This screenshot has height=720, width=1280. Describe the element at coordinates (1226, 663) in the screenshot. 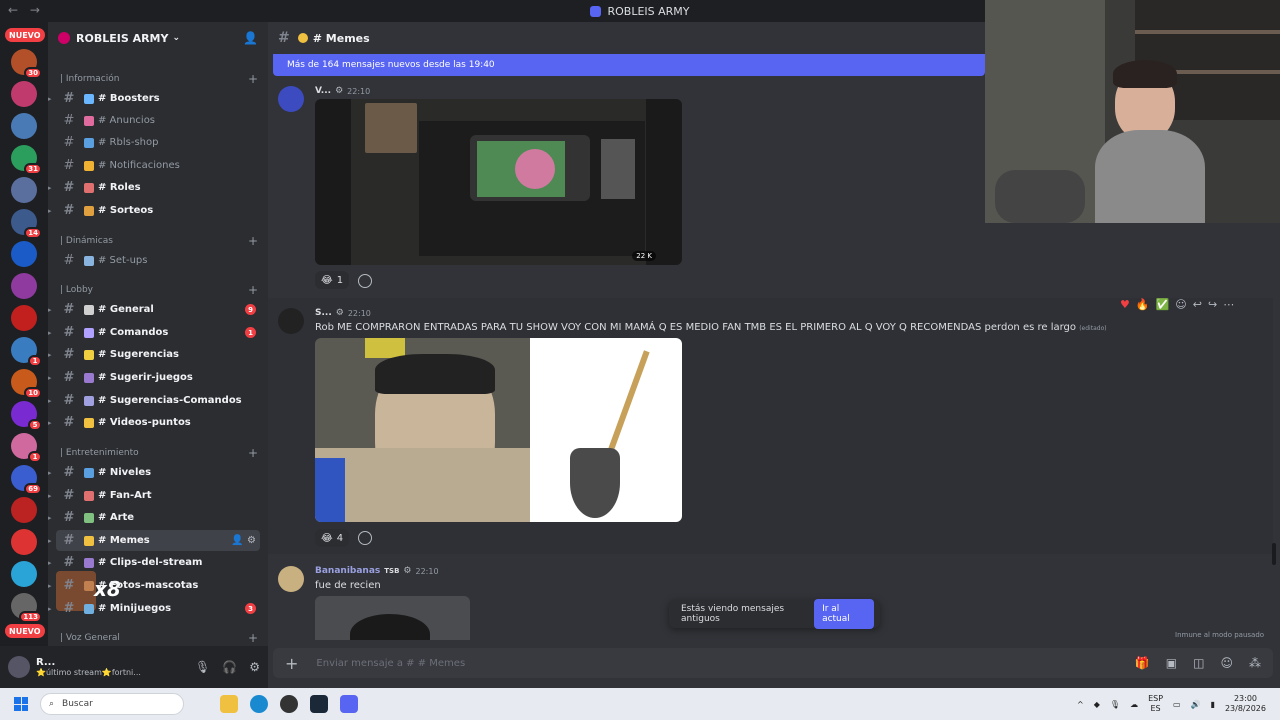

I see `emoji-icon: ☺` at that location.